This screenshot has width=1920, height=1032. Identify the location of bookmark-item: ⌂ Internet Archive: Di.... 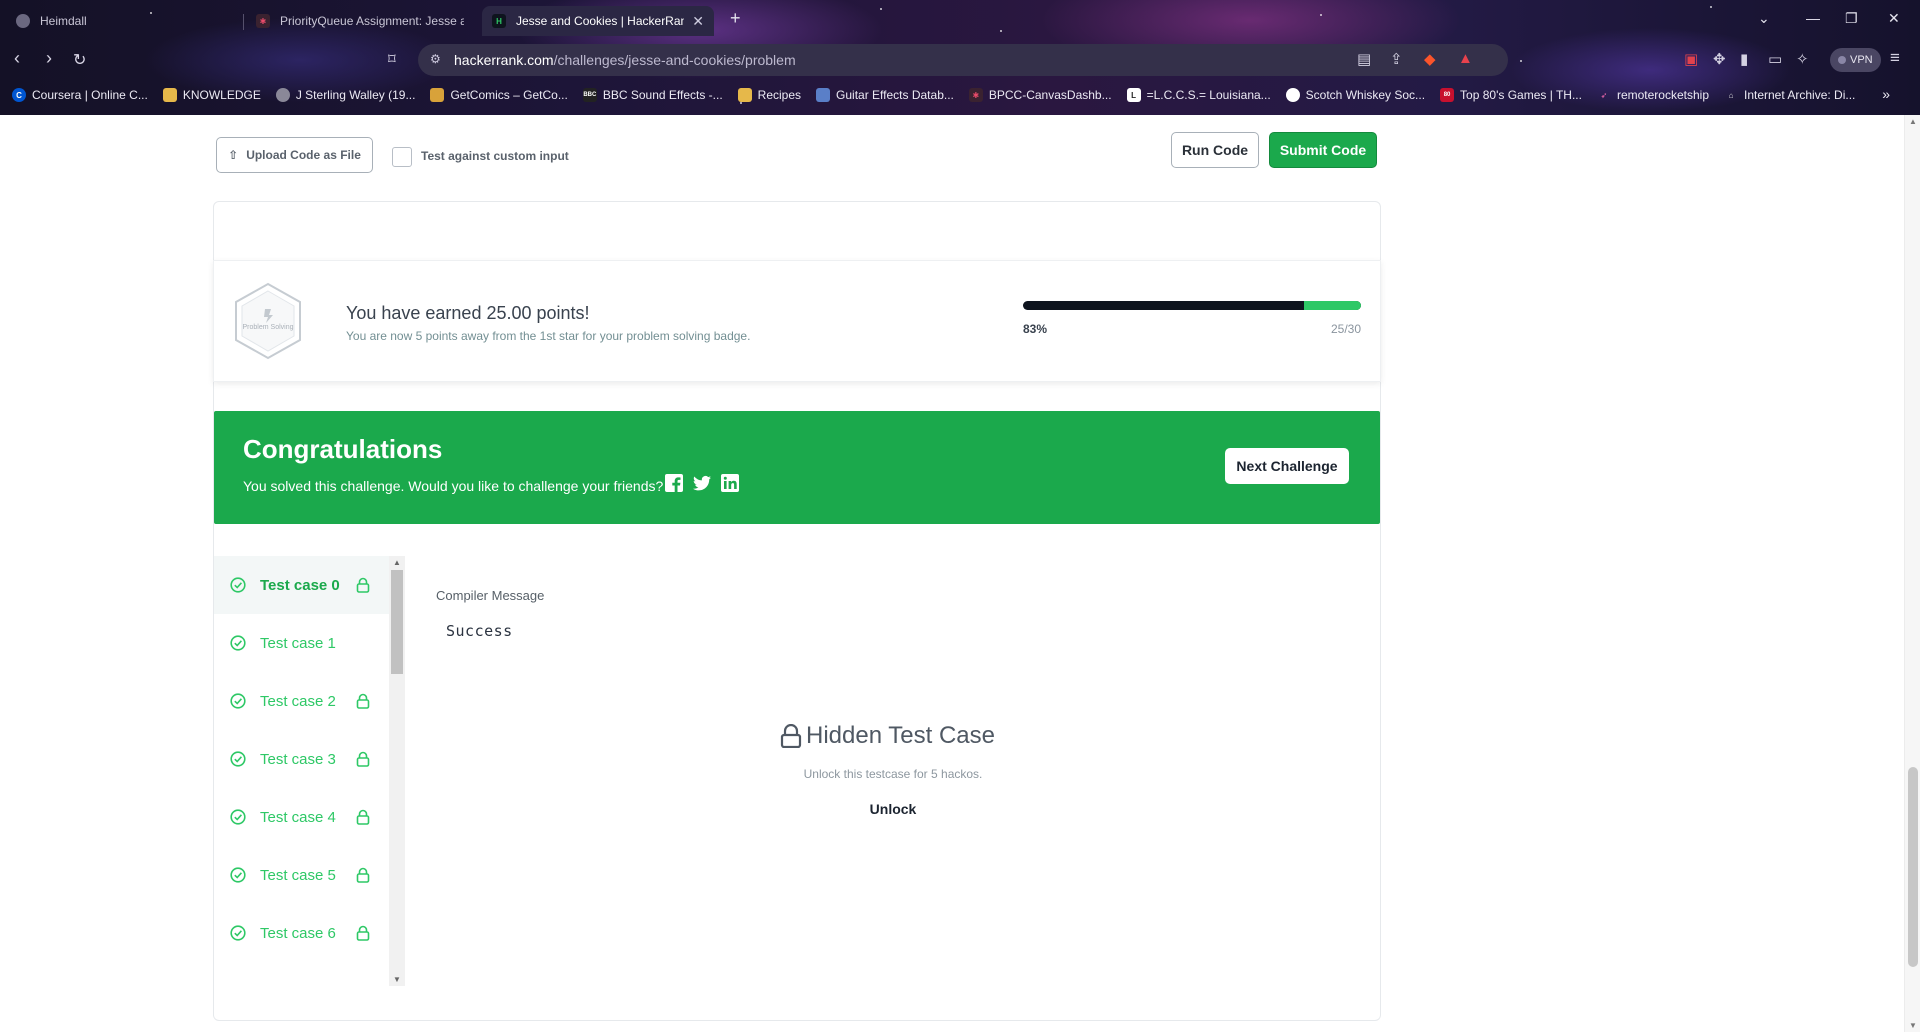
(1790, 95).